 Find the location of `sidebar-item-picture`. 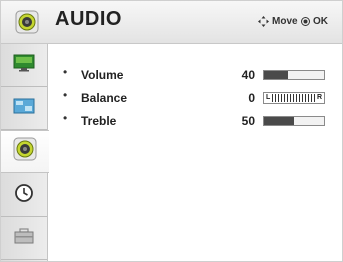

sidebar-item-picture is located at coordinates (24, 65).